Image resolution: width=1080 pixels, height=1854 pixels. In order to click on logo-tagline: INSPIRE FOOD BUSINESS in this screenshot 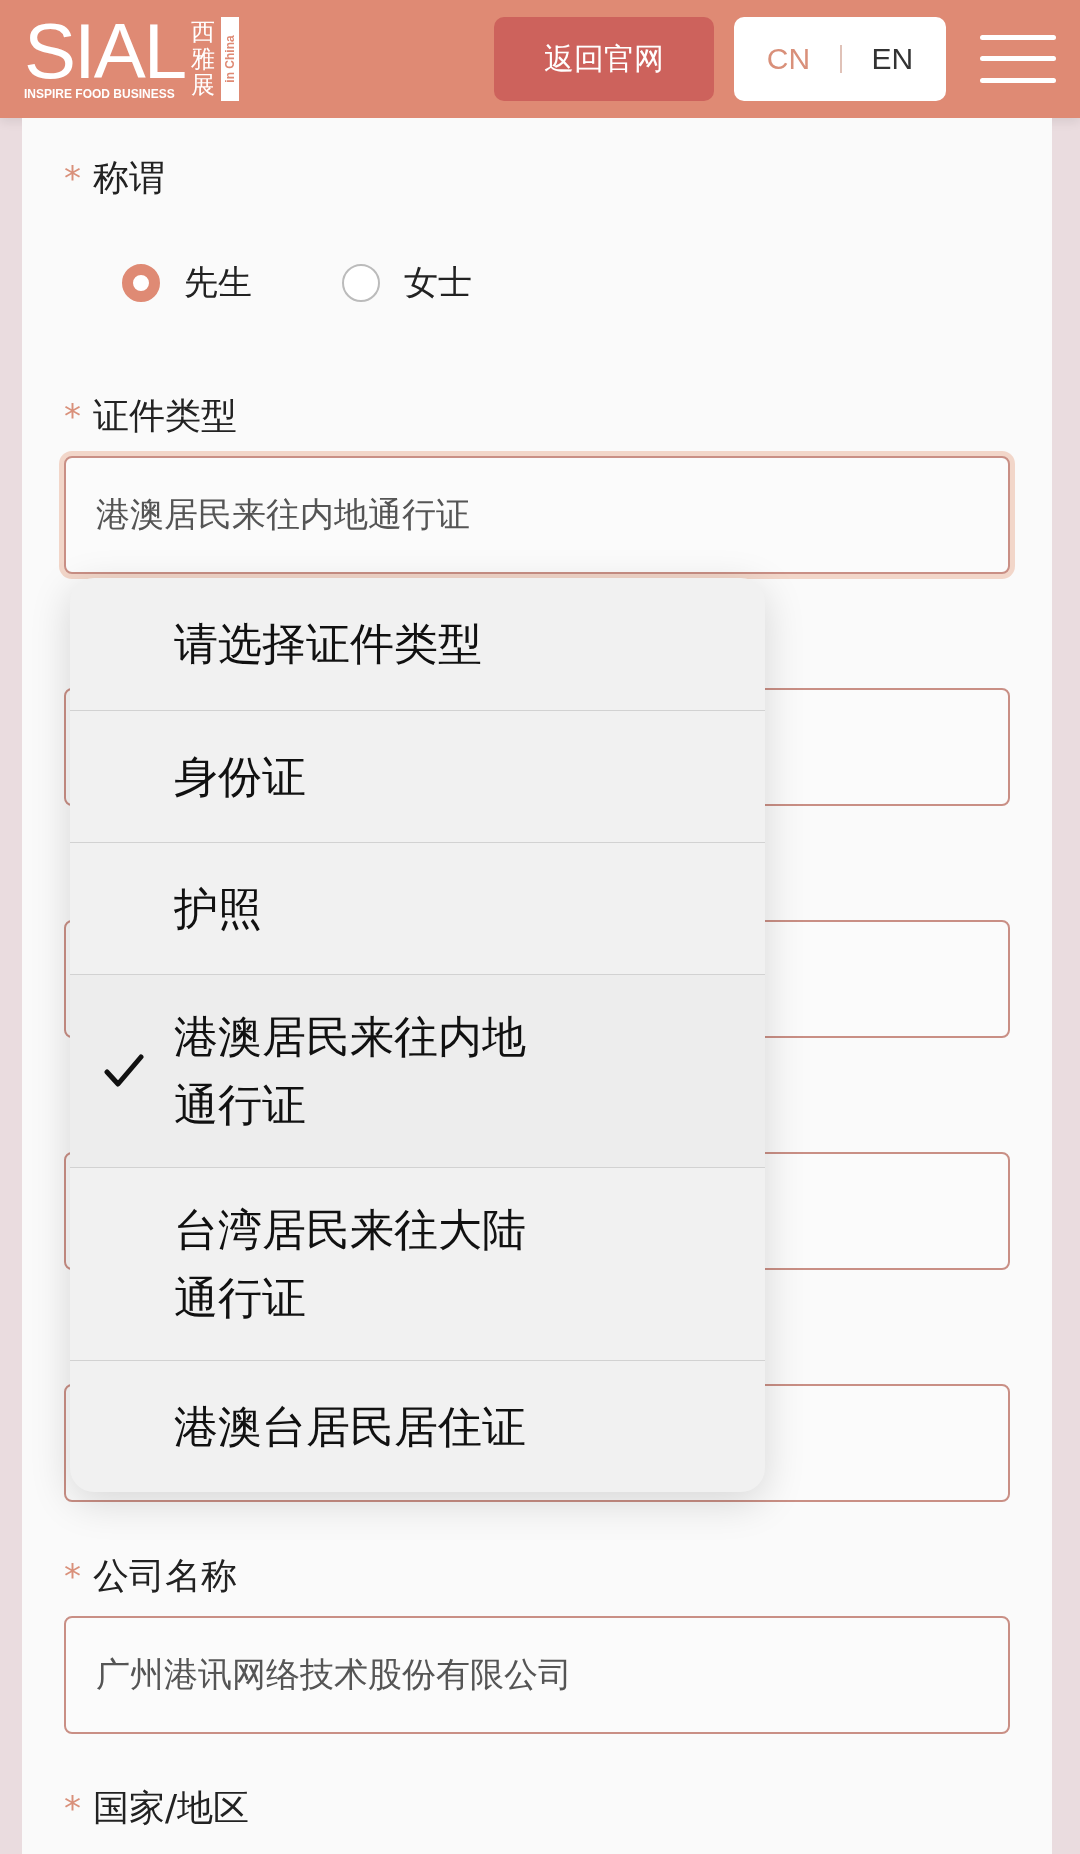, I will do `click(99, 94)`.